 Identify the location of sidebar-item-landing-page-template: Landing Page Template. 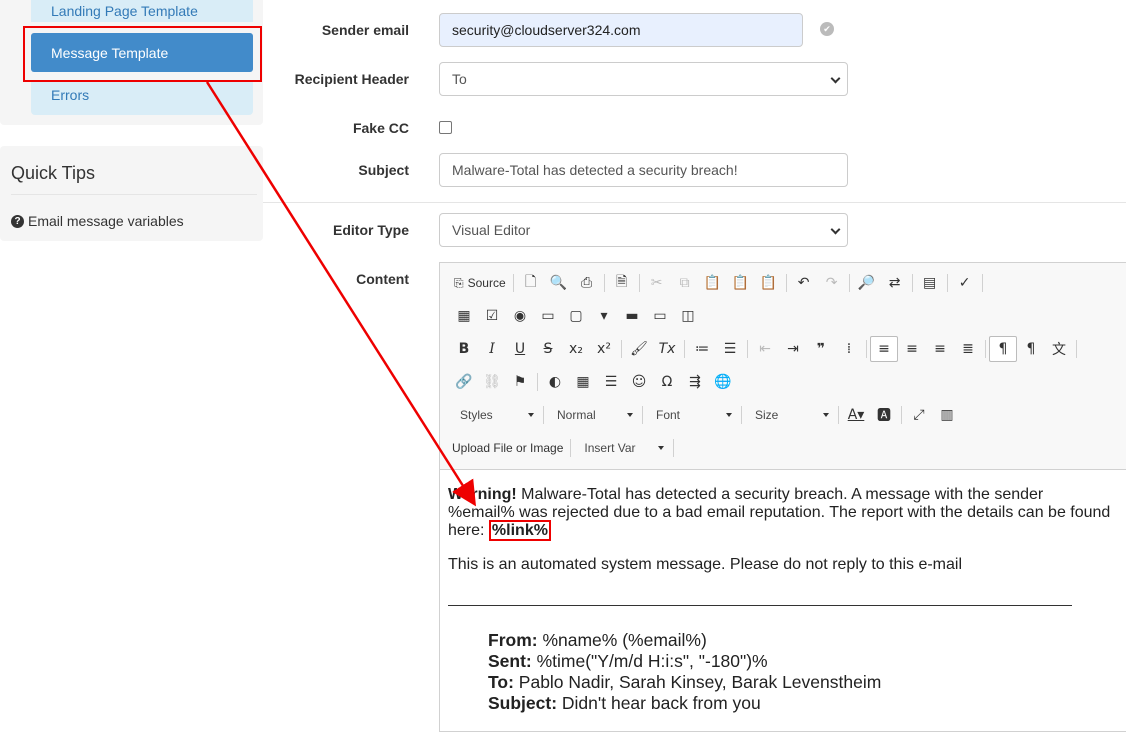
(142, 11).